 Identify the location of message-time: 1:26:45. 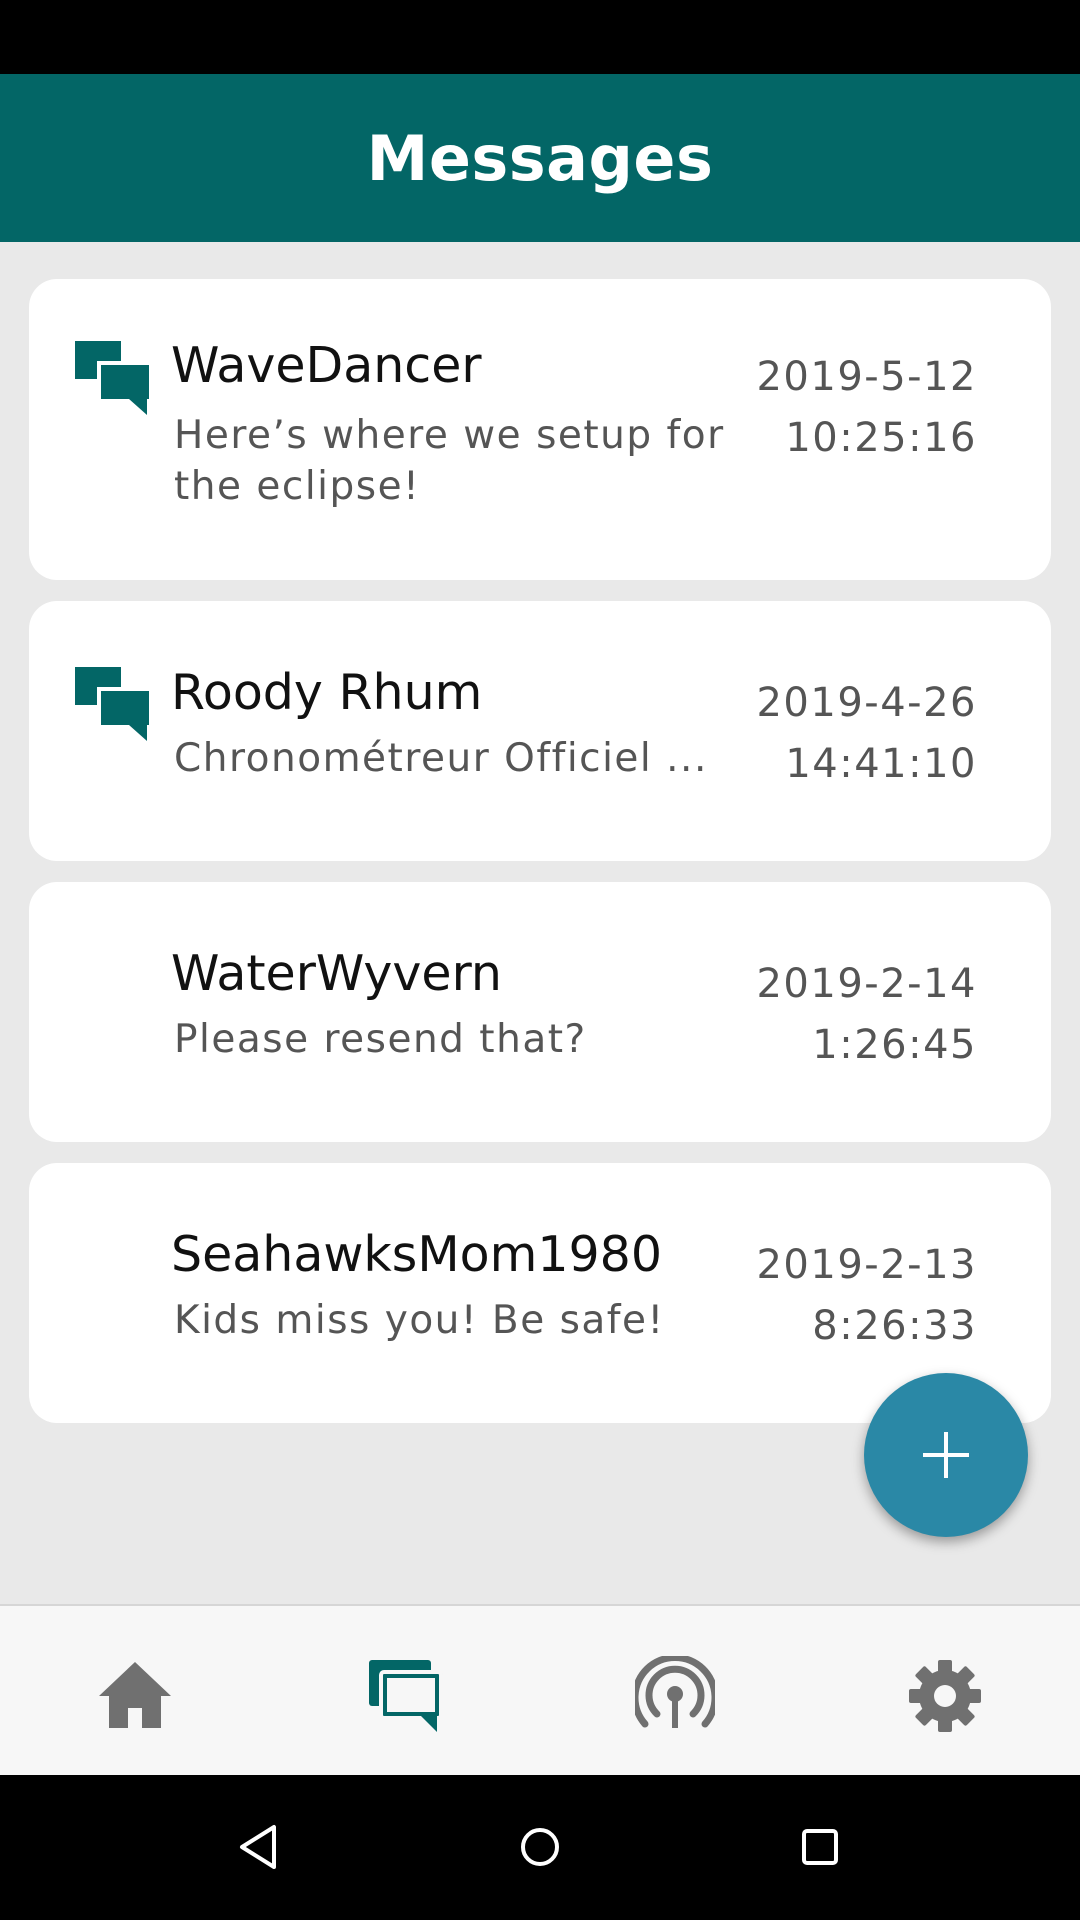
(894, 1045).